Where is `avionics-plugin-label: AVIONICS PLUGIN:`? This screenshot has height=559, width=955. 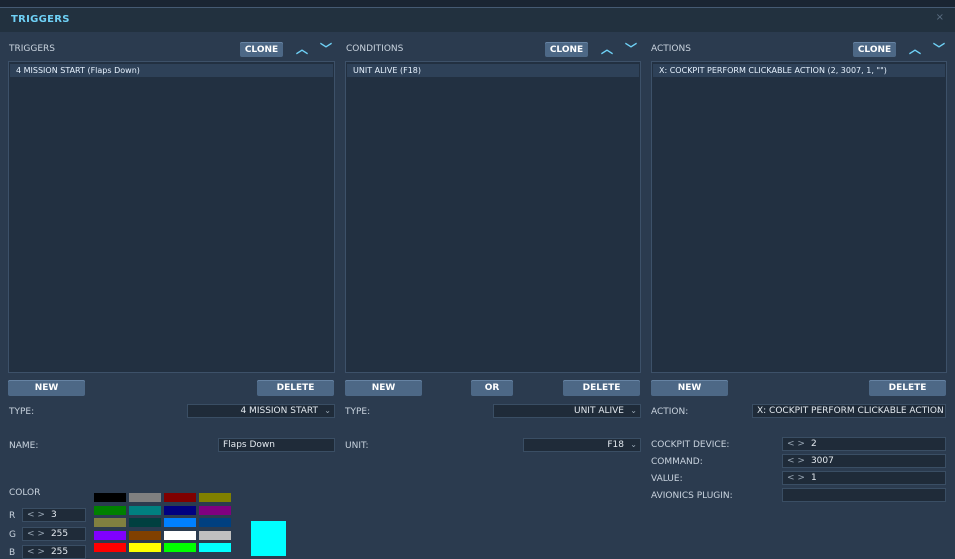
avionics-plugin-label: AVIONICS PLUGIN: is located at coordinates (692, 496).